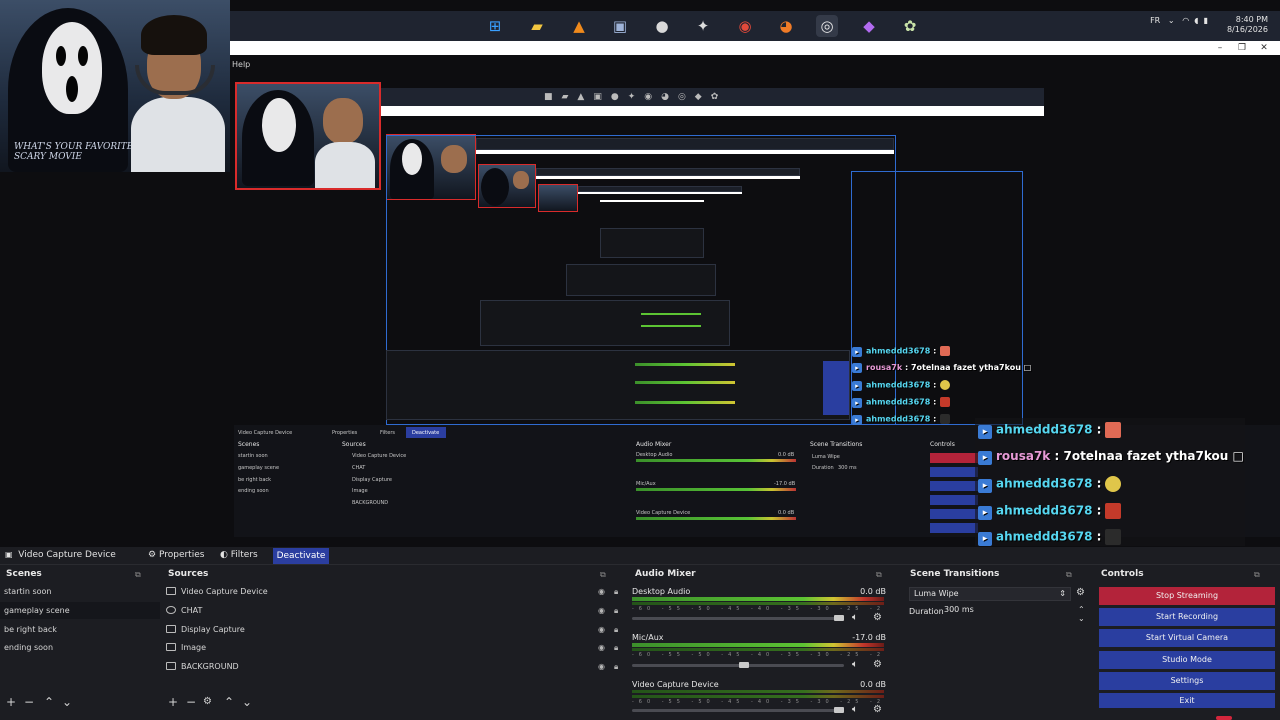 The image size is (1280, 720). I want to click on duration-input: 300 ms, so click(1006, 611).